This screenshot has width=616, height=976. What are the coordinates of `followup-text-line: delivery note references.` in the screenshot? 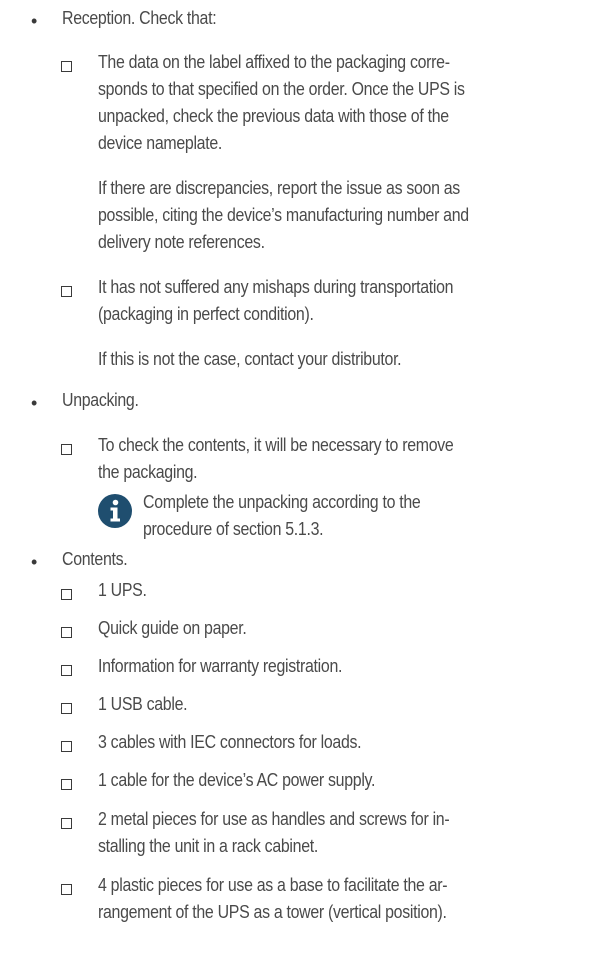 It's located at (181, 241).